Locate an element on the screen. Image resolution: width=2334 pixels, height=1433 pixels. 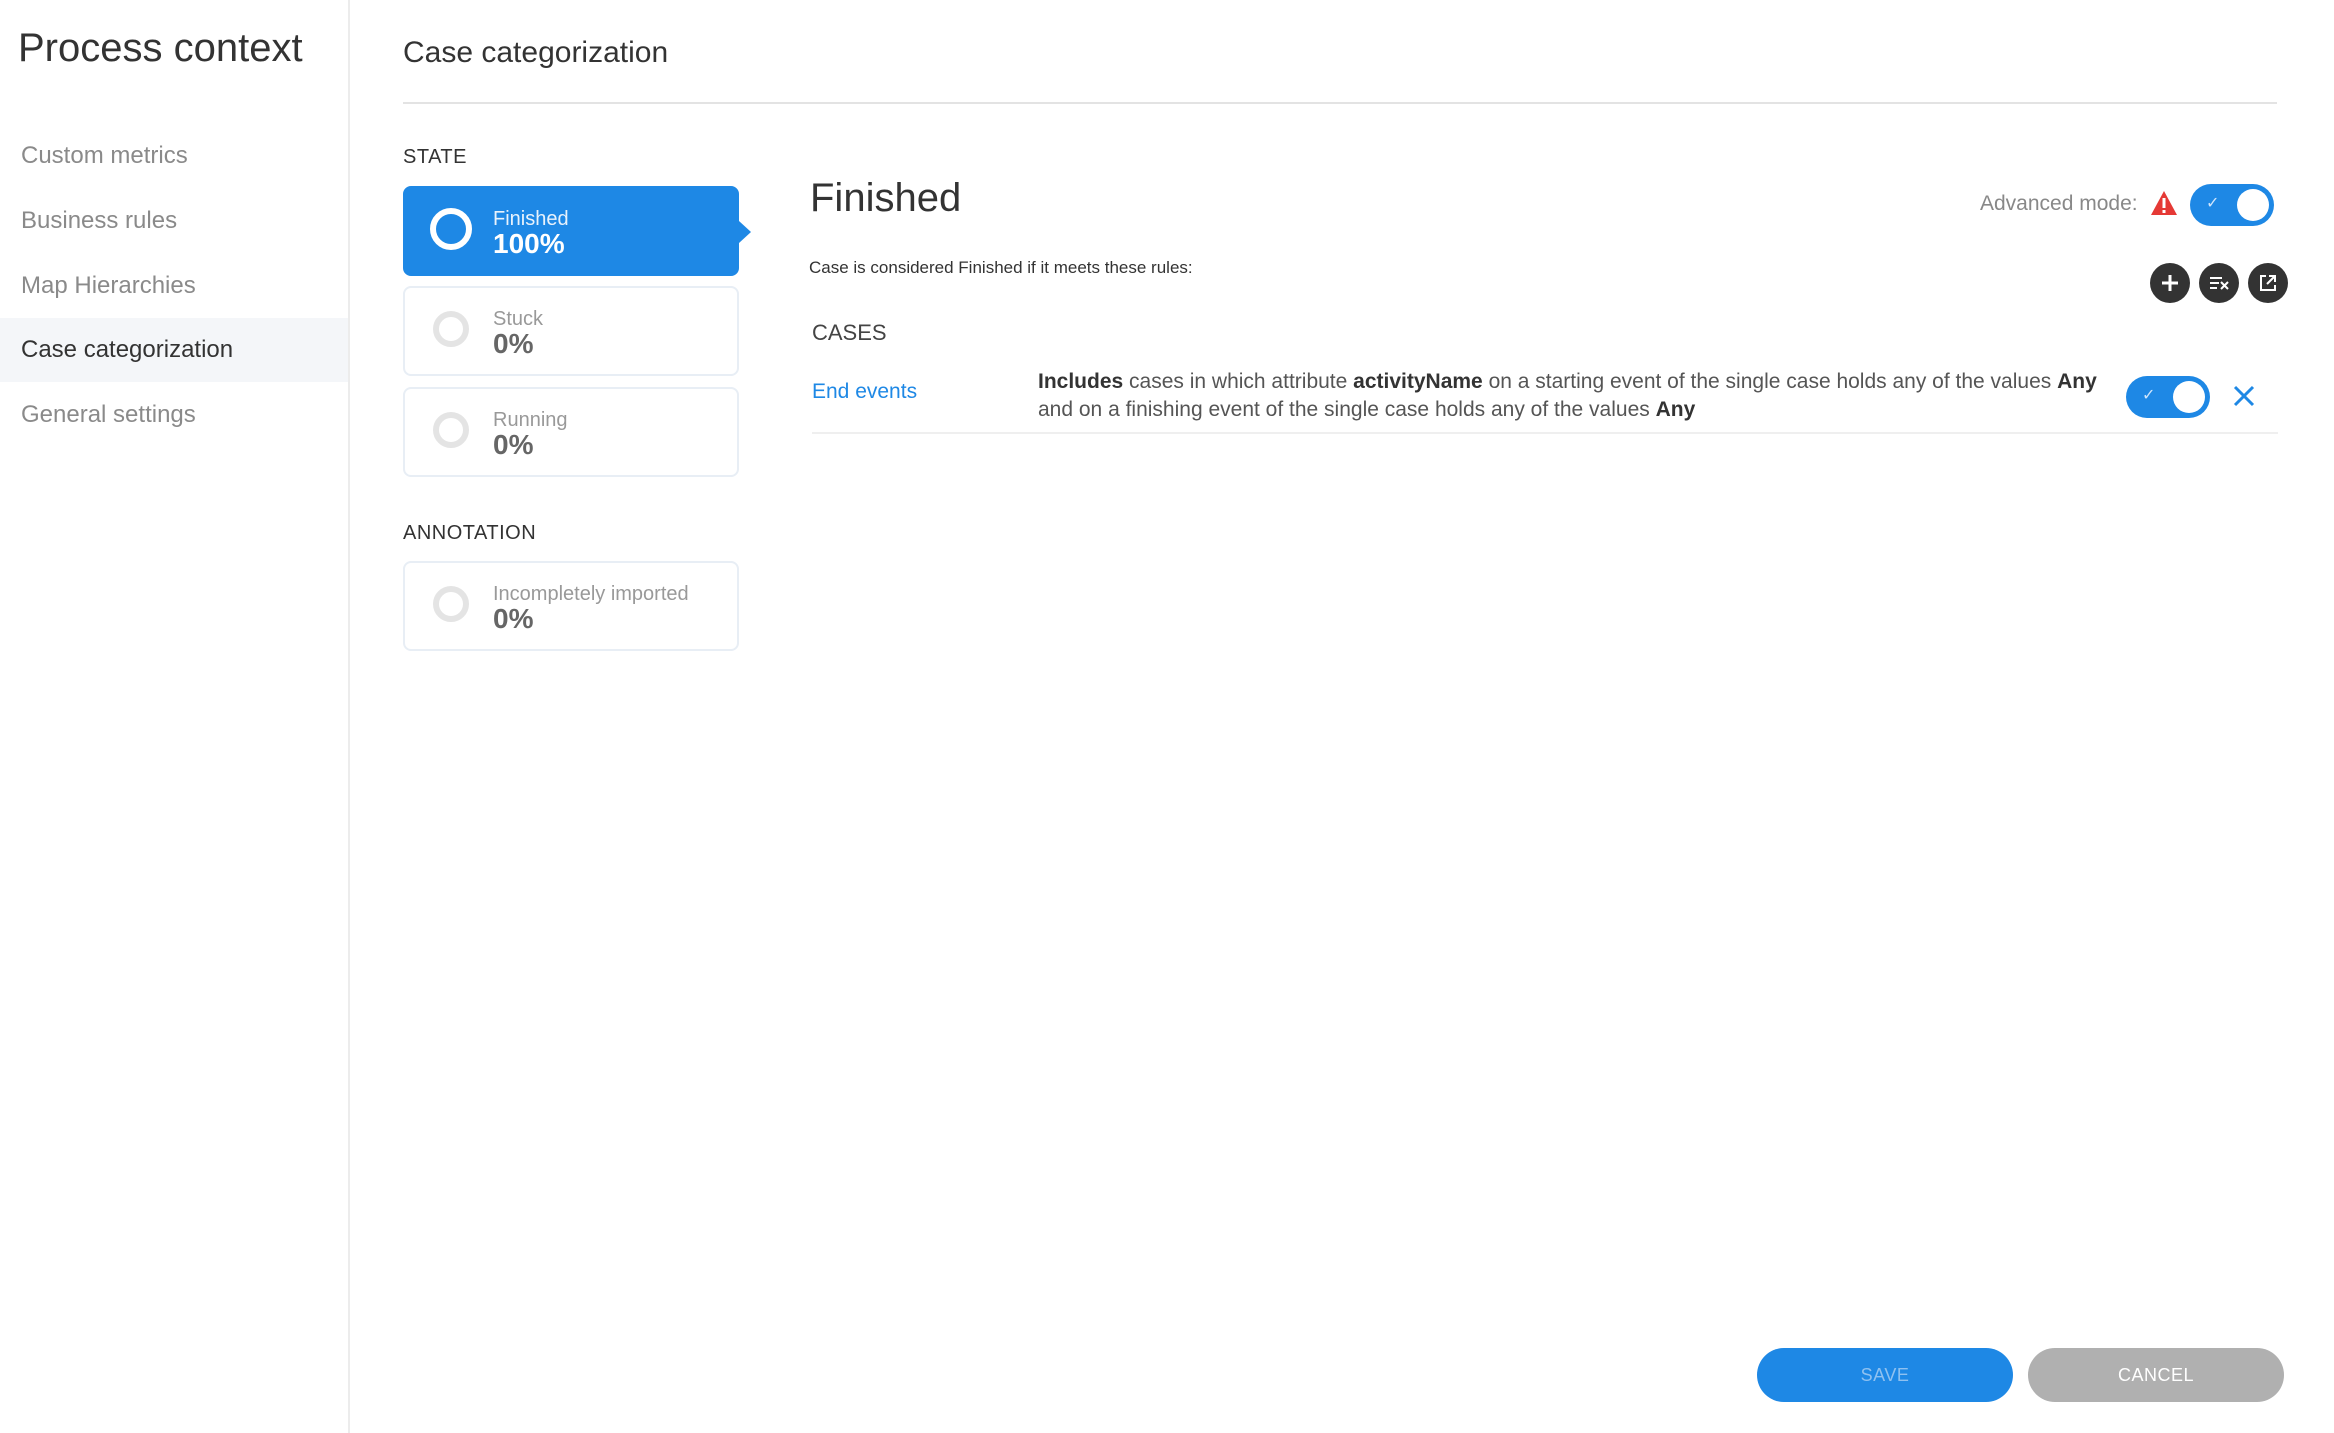
sidebar-item-case-categorization: Case categorization is located at coordinates (174, 350).